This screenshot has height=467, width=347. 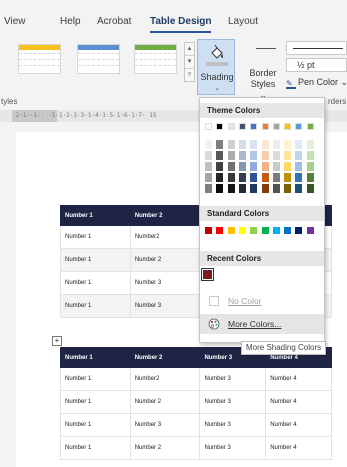 What do you see at coordinates (316, 65) in the screenshot?
I see `pen-weight-select: ½ pt` at bounding box center [316, 65].